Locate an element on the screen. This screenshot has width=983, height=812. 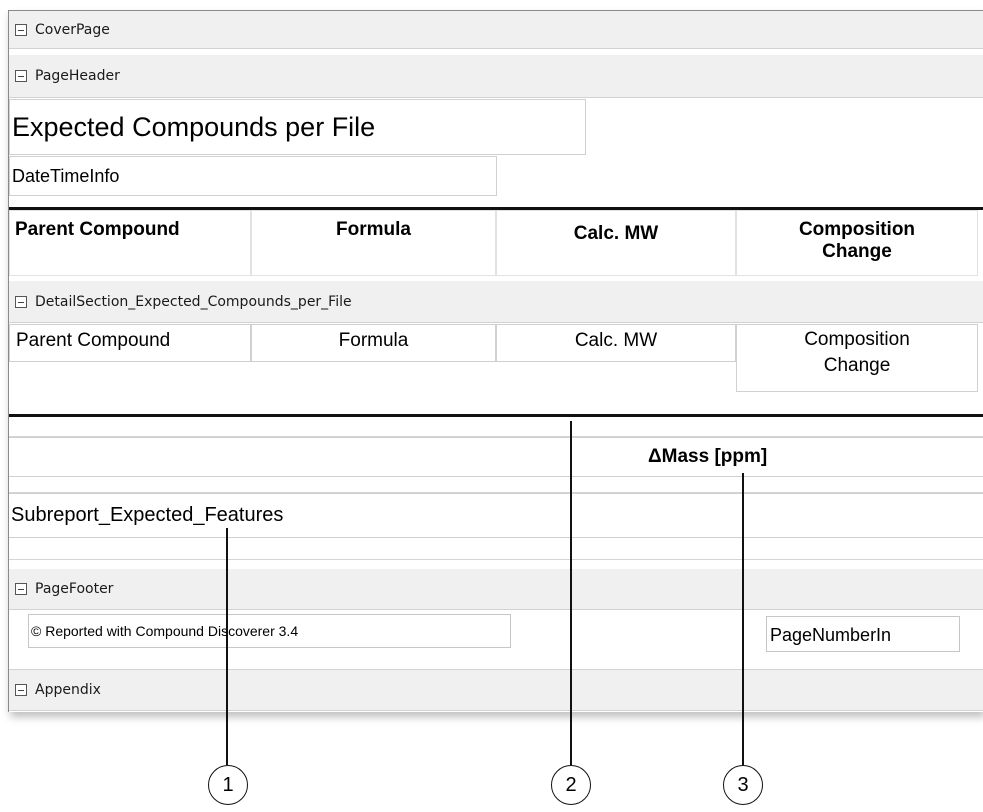
band-appendix: Appendix is located at coordinates (496, 690).